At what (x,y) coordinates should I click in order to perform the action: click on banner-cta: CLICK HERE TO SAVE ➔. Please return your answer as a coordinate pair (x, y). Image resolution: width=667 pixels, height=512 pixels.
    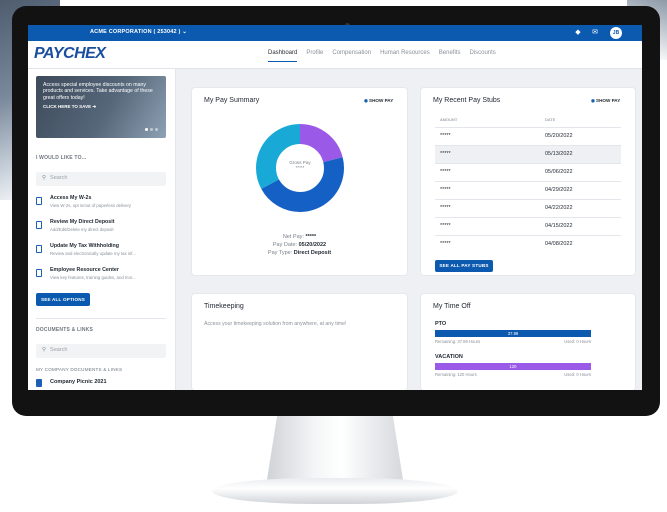
    Looking at the image, I should click on (101, 107).